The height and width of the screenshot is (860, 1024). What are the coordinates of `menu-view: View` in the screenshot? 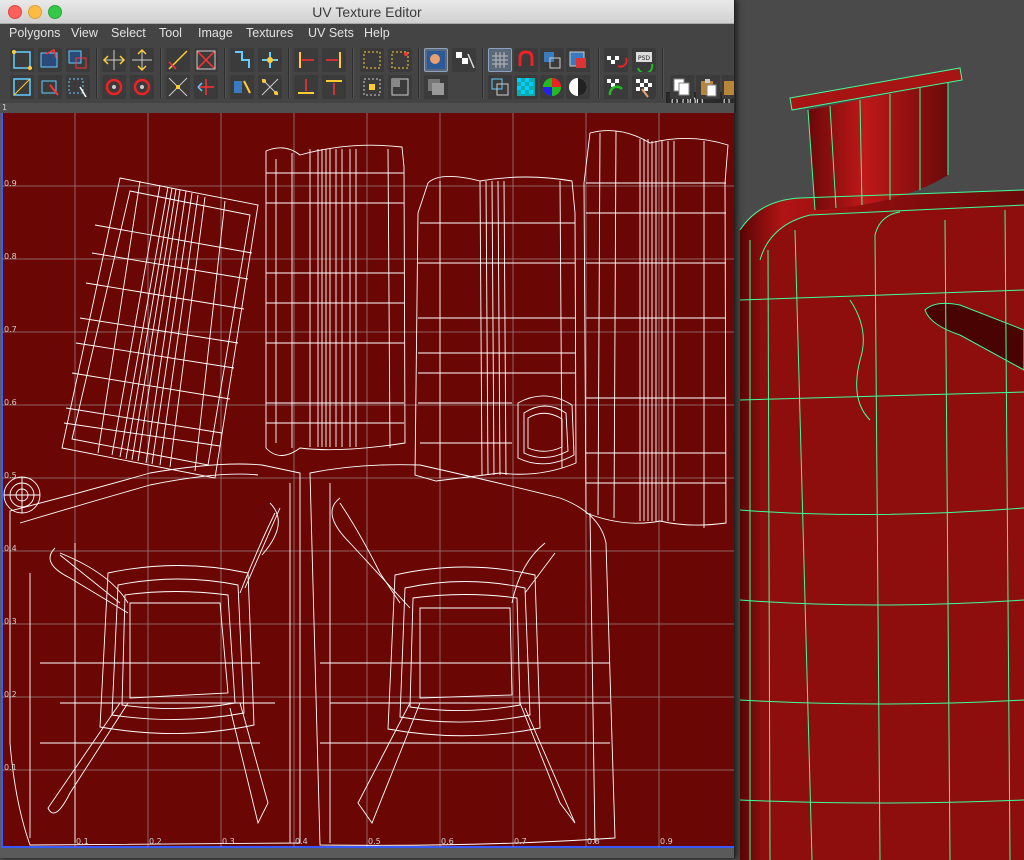 It's located at (84, 33).